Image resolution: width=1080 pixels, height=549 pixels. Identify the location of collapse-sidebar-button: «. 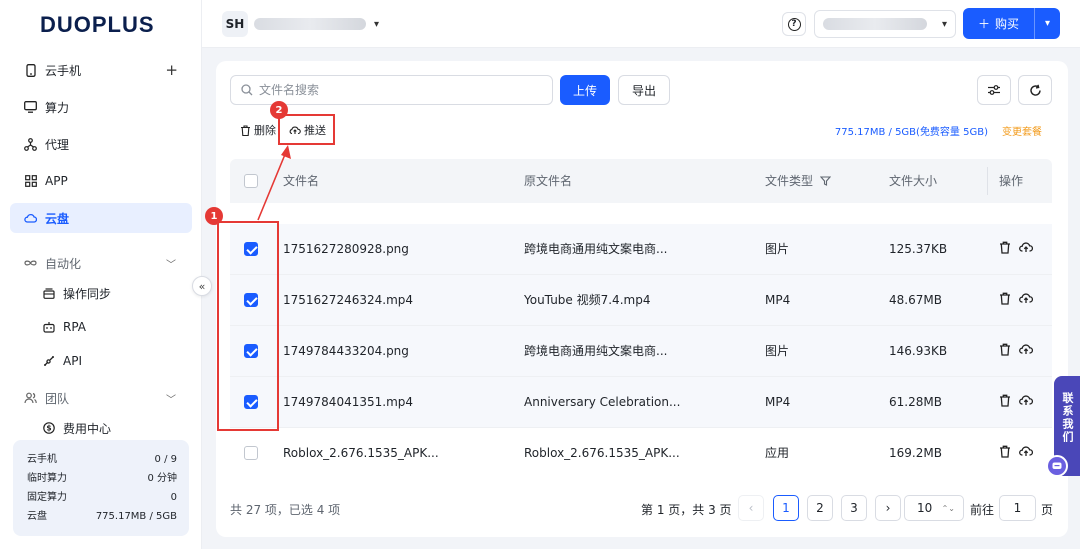
(202, 286).